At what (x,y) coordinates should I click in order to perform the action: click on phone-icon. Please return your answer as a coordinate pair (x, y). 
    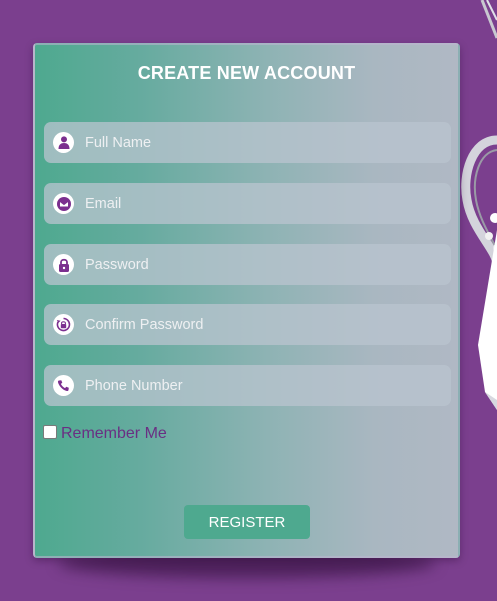
    Looking at the image, I should click on (63, 385).